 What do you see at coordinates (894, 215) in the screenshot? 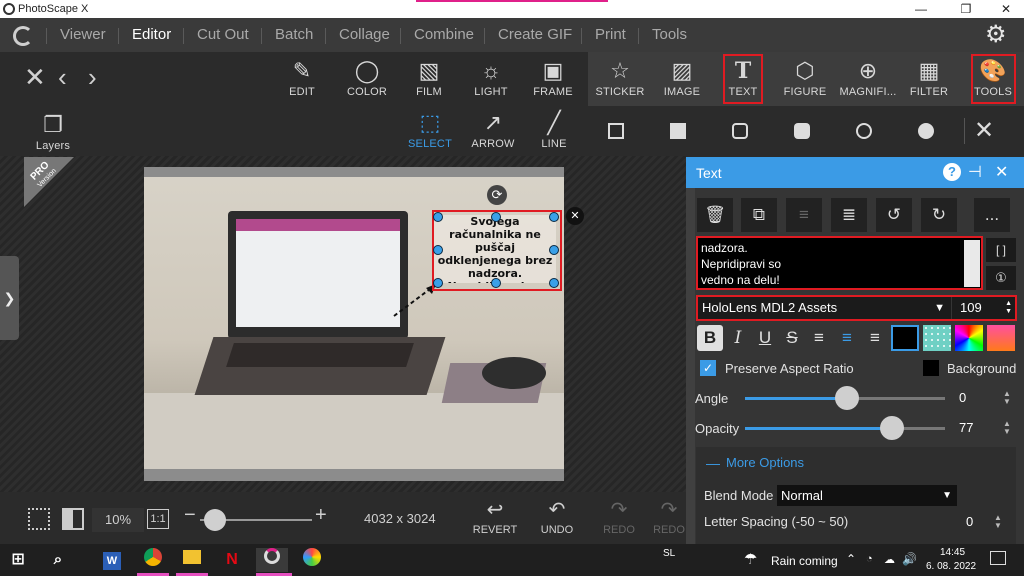
I see `rotate-left-icon: ↺` at bounding box center [894, 215].